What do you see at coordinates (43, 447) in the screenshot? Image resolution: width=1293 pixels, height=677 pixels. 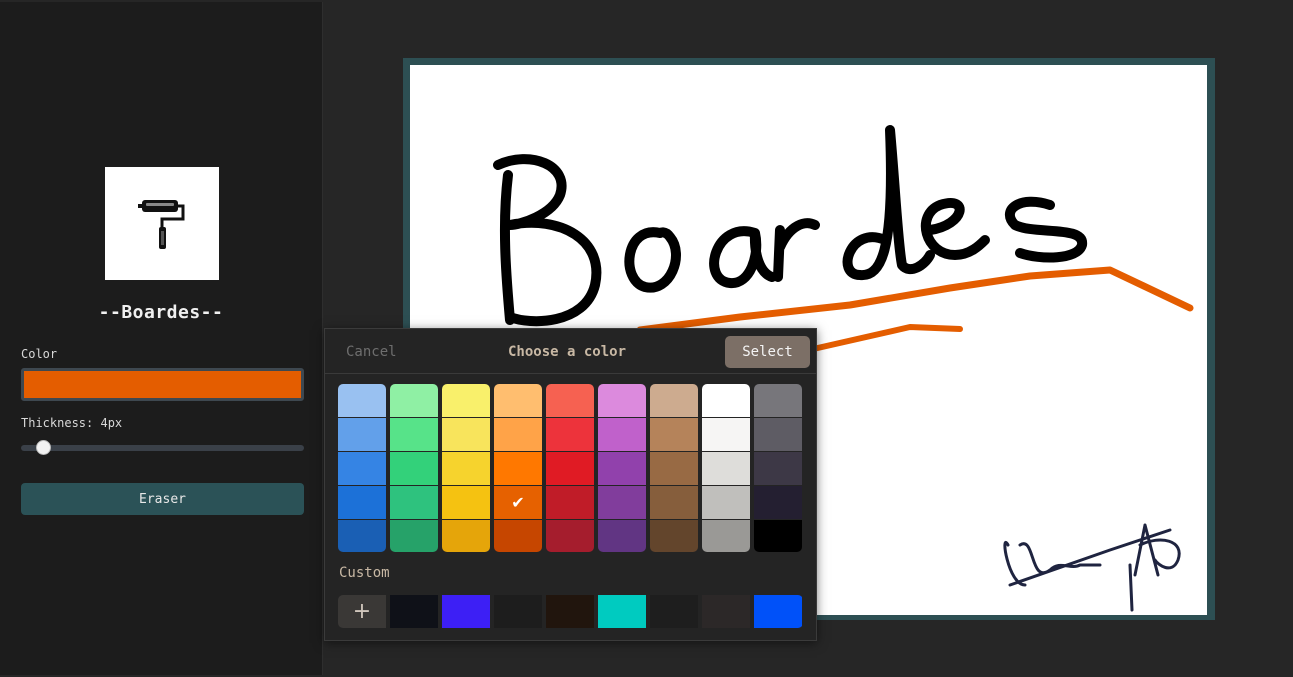 I see `thickness-slider-handle` at bounding box center [43, 447].